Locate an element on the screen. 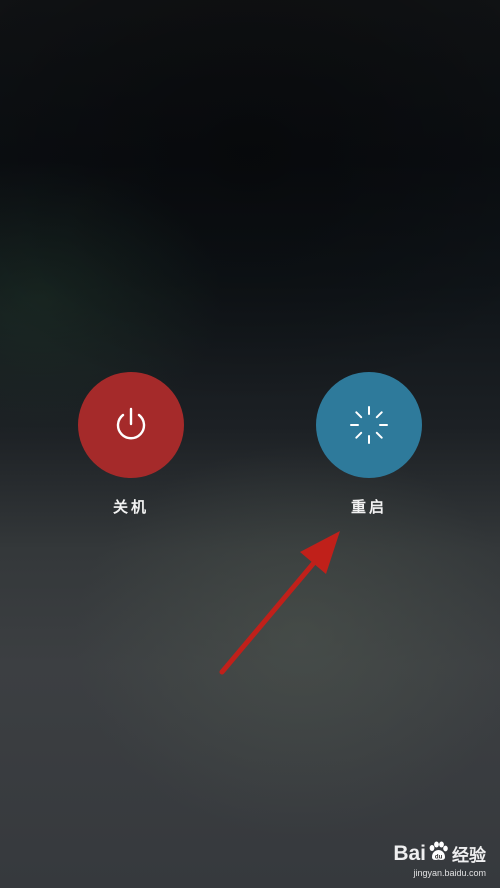 The height and width of the screenshot is (888, 500). paw-icon: du is located at coordinates (438, 853).